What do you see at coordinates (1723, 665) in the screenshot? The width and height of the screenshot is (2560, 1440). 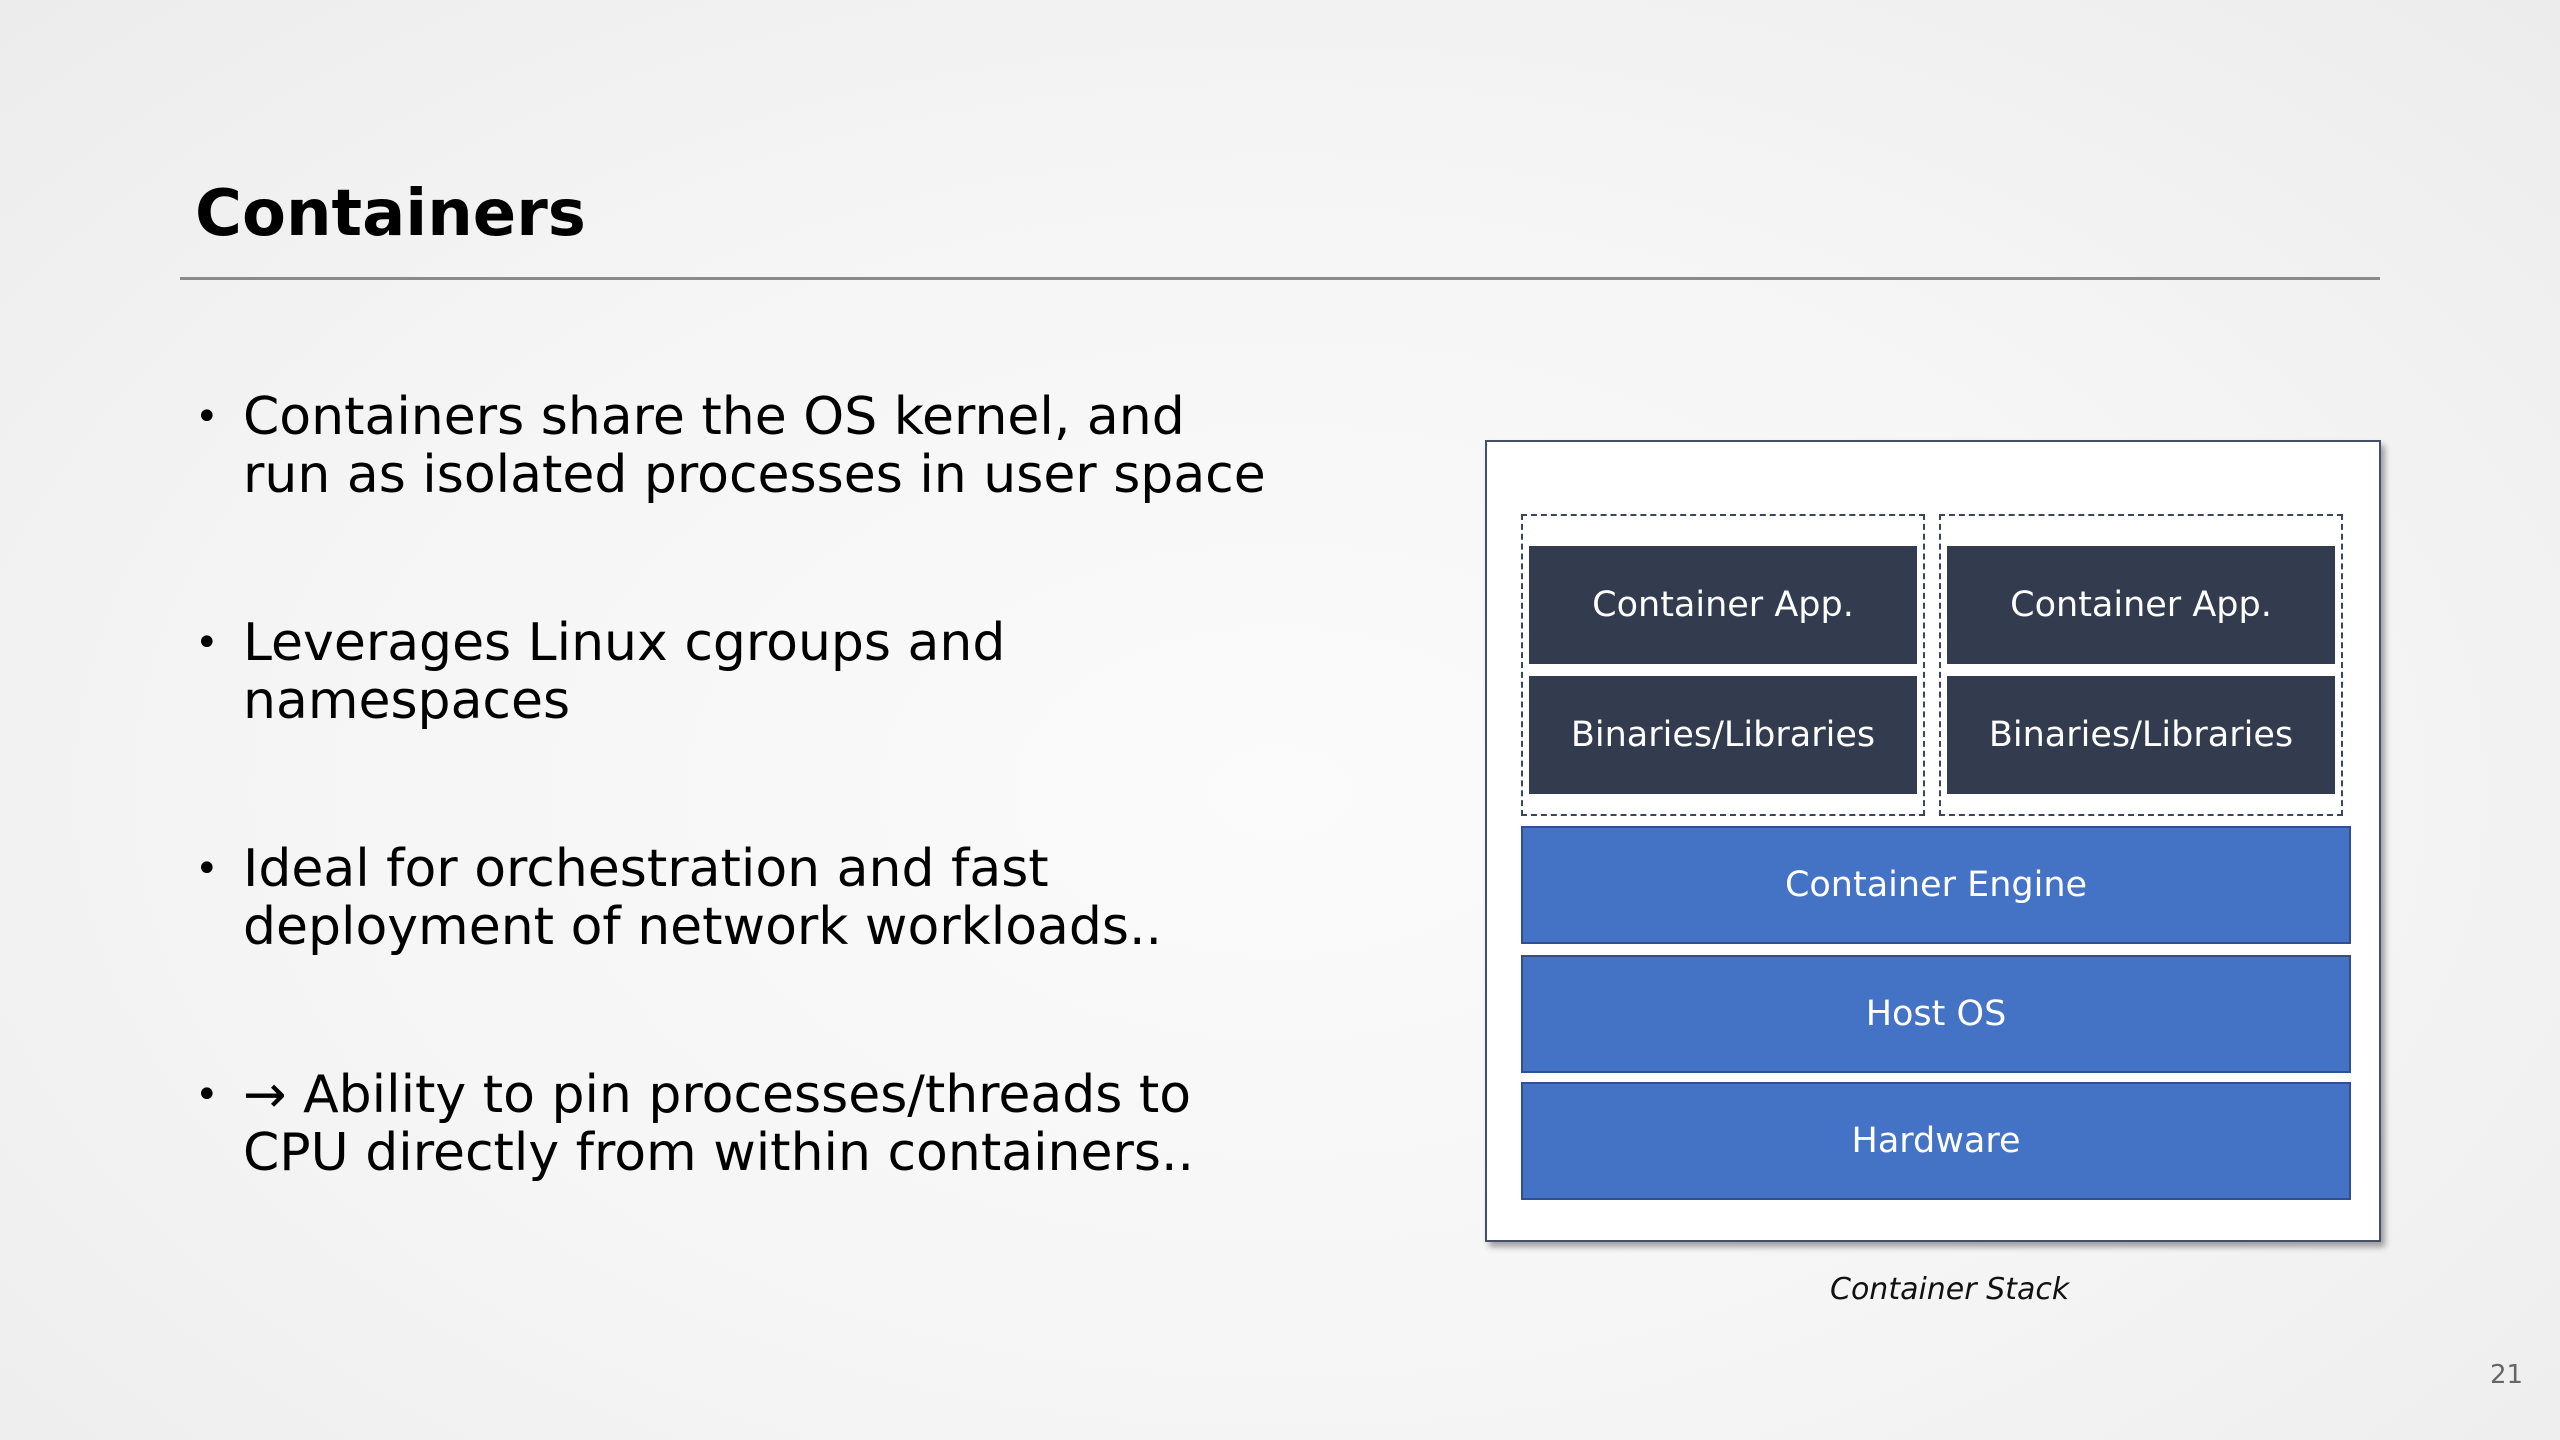 I see `container-group-1: Container App. Binaries/Libraries` at bounding box center [1723, 665].